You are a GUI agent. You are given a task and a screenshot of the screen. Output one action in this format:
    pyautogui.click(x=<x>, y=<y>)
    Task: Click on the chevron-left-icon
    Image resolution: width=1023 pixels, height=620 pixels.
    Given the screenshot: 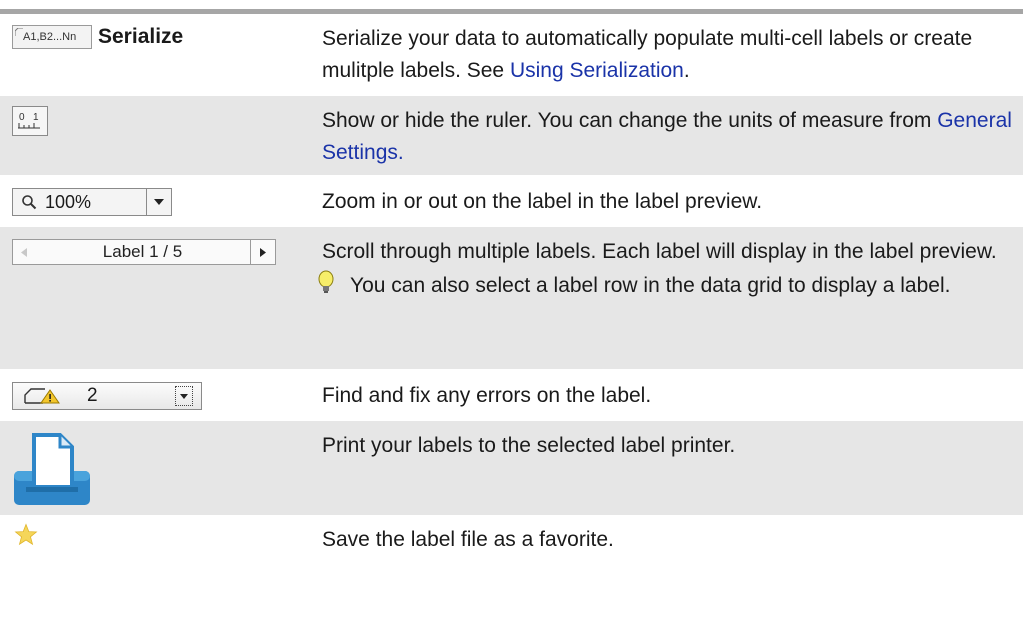 What is the action you would take?
    pyautogui.click(x=24, y=252)
    